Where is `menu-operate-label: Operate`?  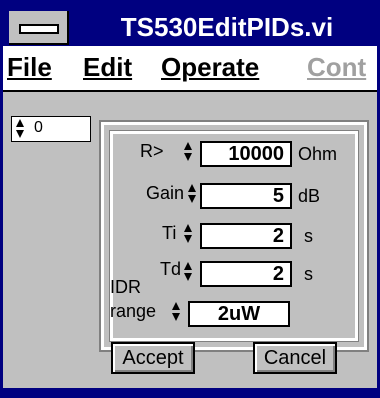
menu-operate-label: Operate is located at coordinates (210, 67).